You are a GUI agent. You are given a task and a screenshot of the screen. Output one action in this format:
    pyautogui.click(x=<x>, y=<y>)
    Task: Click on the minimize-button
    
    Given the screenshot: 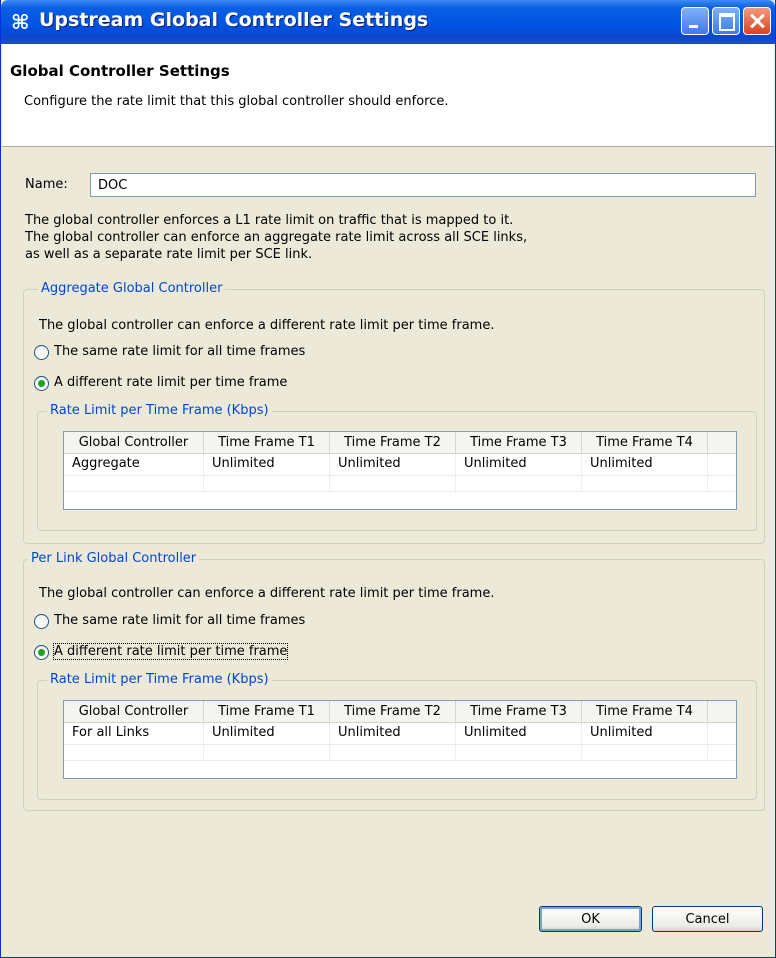 What is the action you would take?
    pyautogui.click(x=695, y=21)
    